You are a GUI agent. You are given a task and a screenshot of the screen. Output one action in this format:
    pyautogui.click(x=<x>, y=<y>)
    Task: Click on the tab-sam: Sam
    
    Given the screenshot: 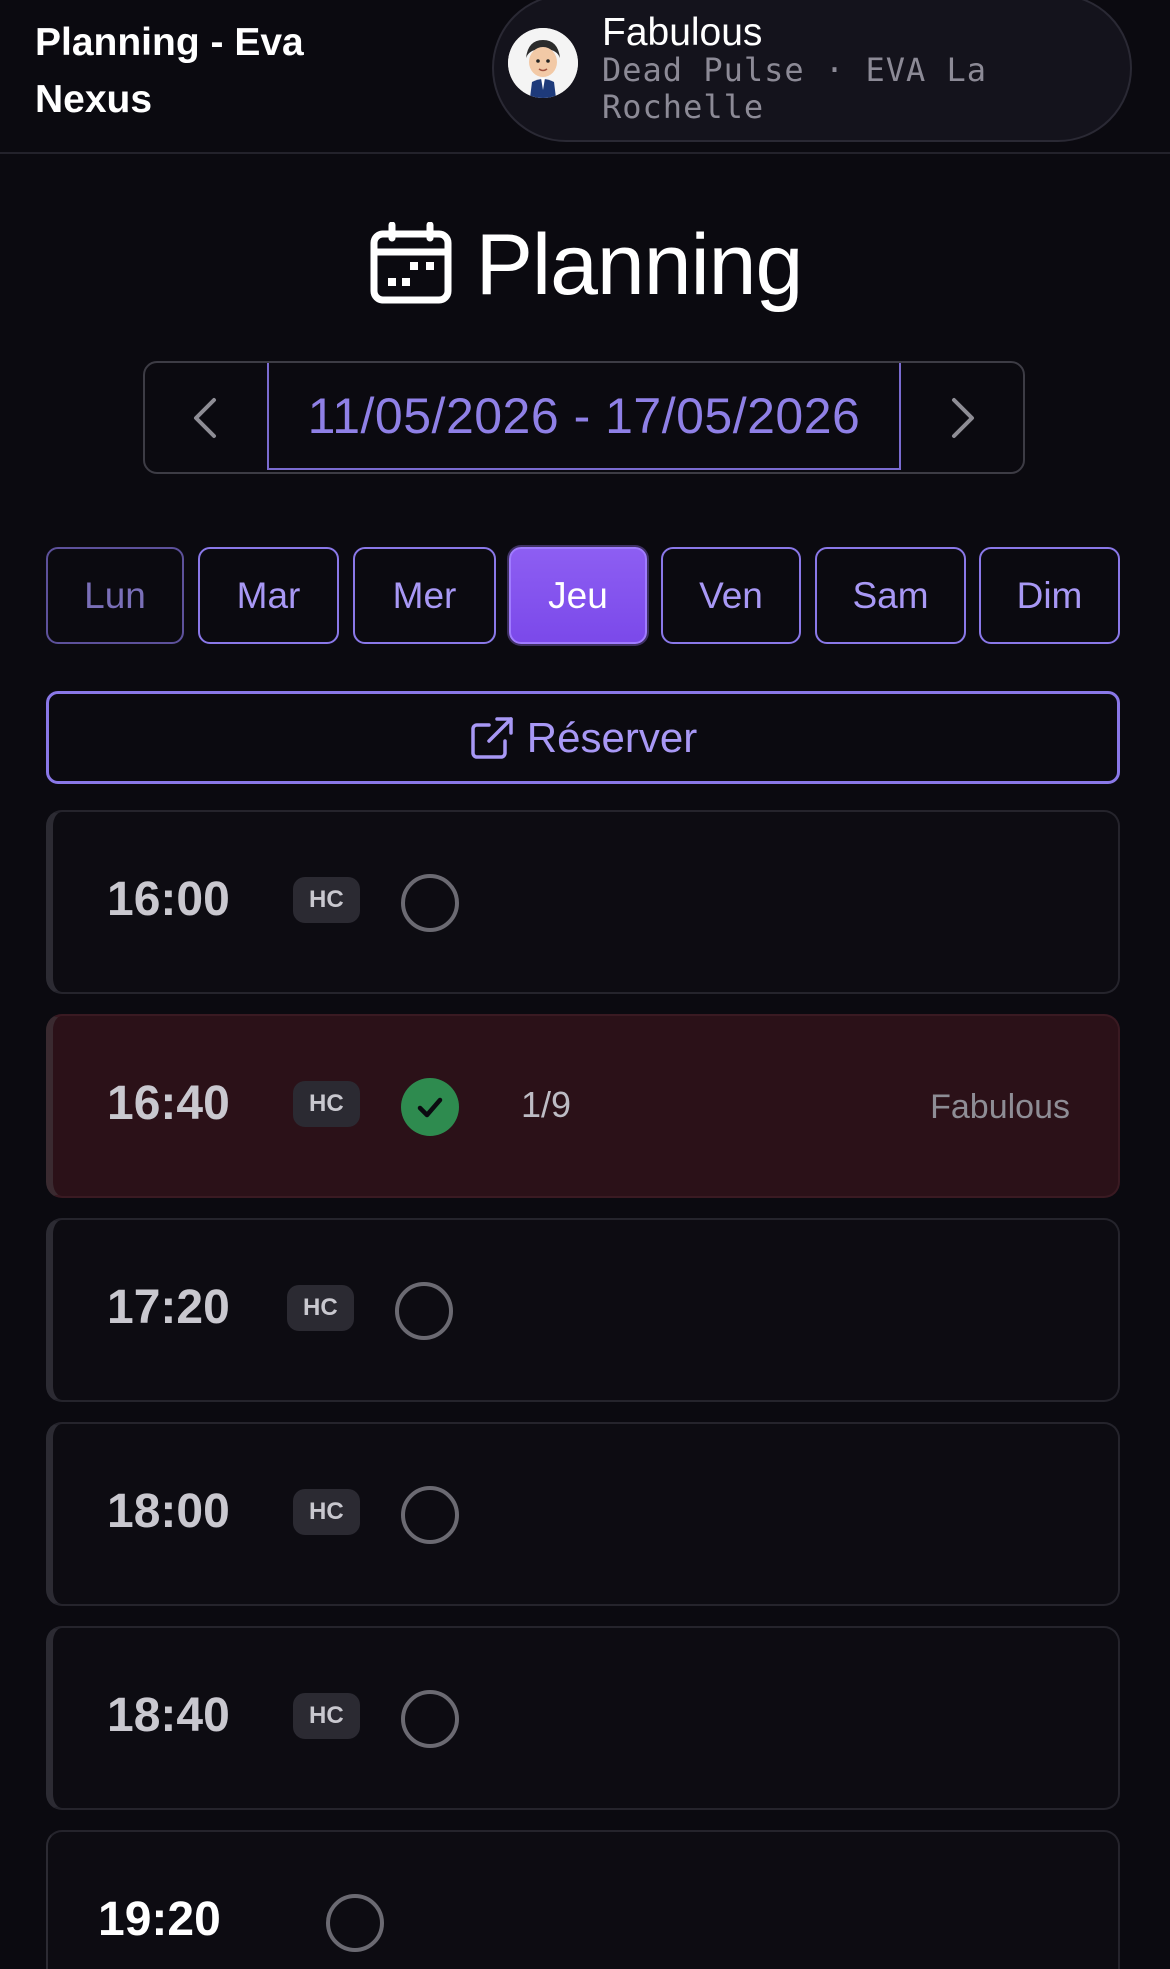 What is the action you would take?
    pyautogui.click(x=890, y=595)
    